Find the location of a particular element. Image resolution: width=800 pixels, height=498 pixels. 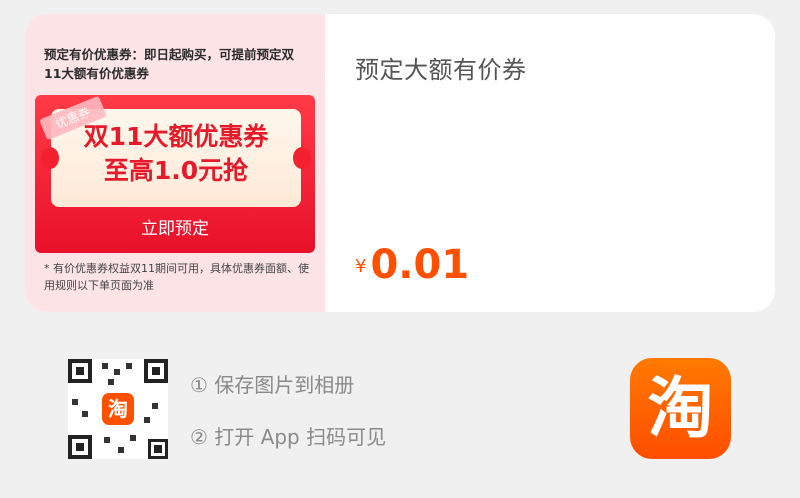

coupon-banner: 双11大额优惠券 至高1.0元抢 优惠券 立即预定 is located at coordinates (175, 174).